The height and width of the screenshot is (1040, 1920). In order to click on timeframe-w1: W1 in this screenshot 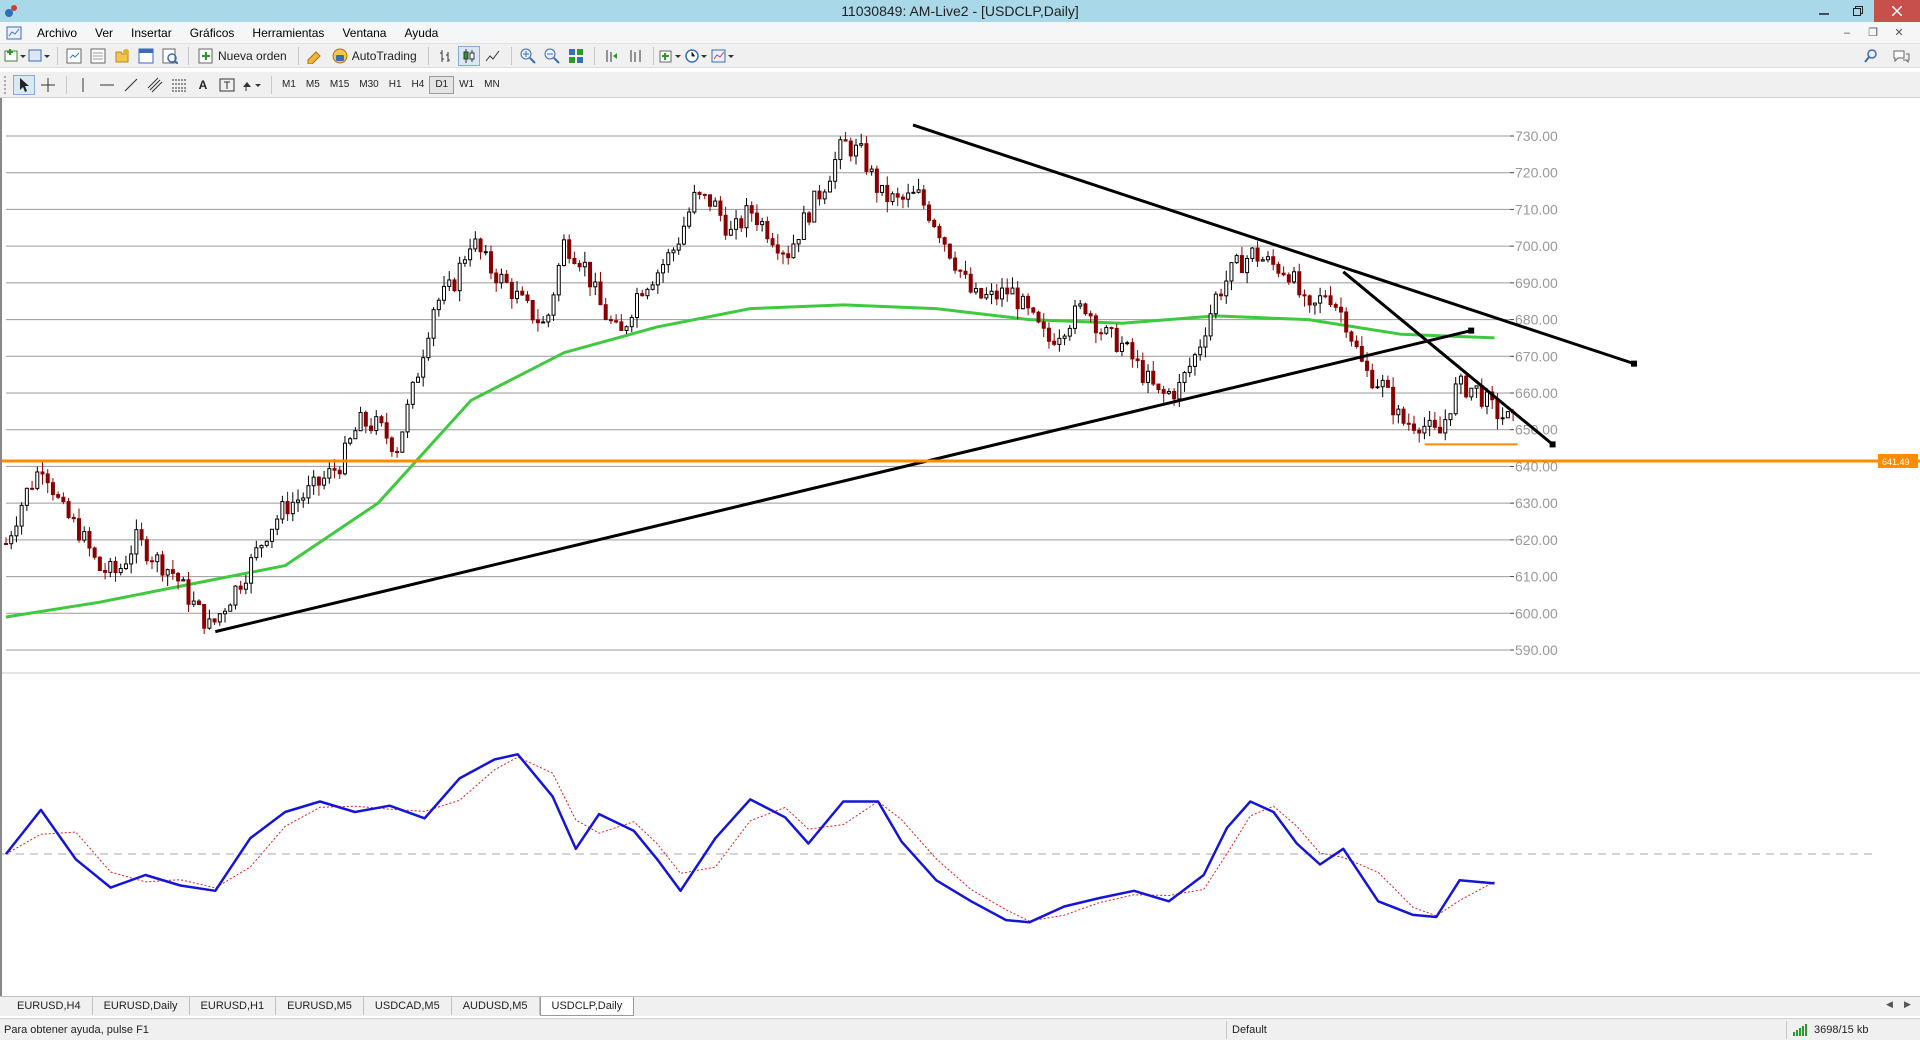, I will do `click(466, 85)`.